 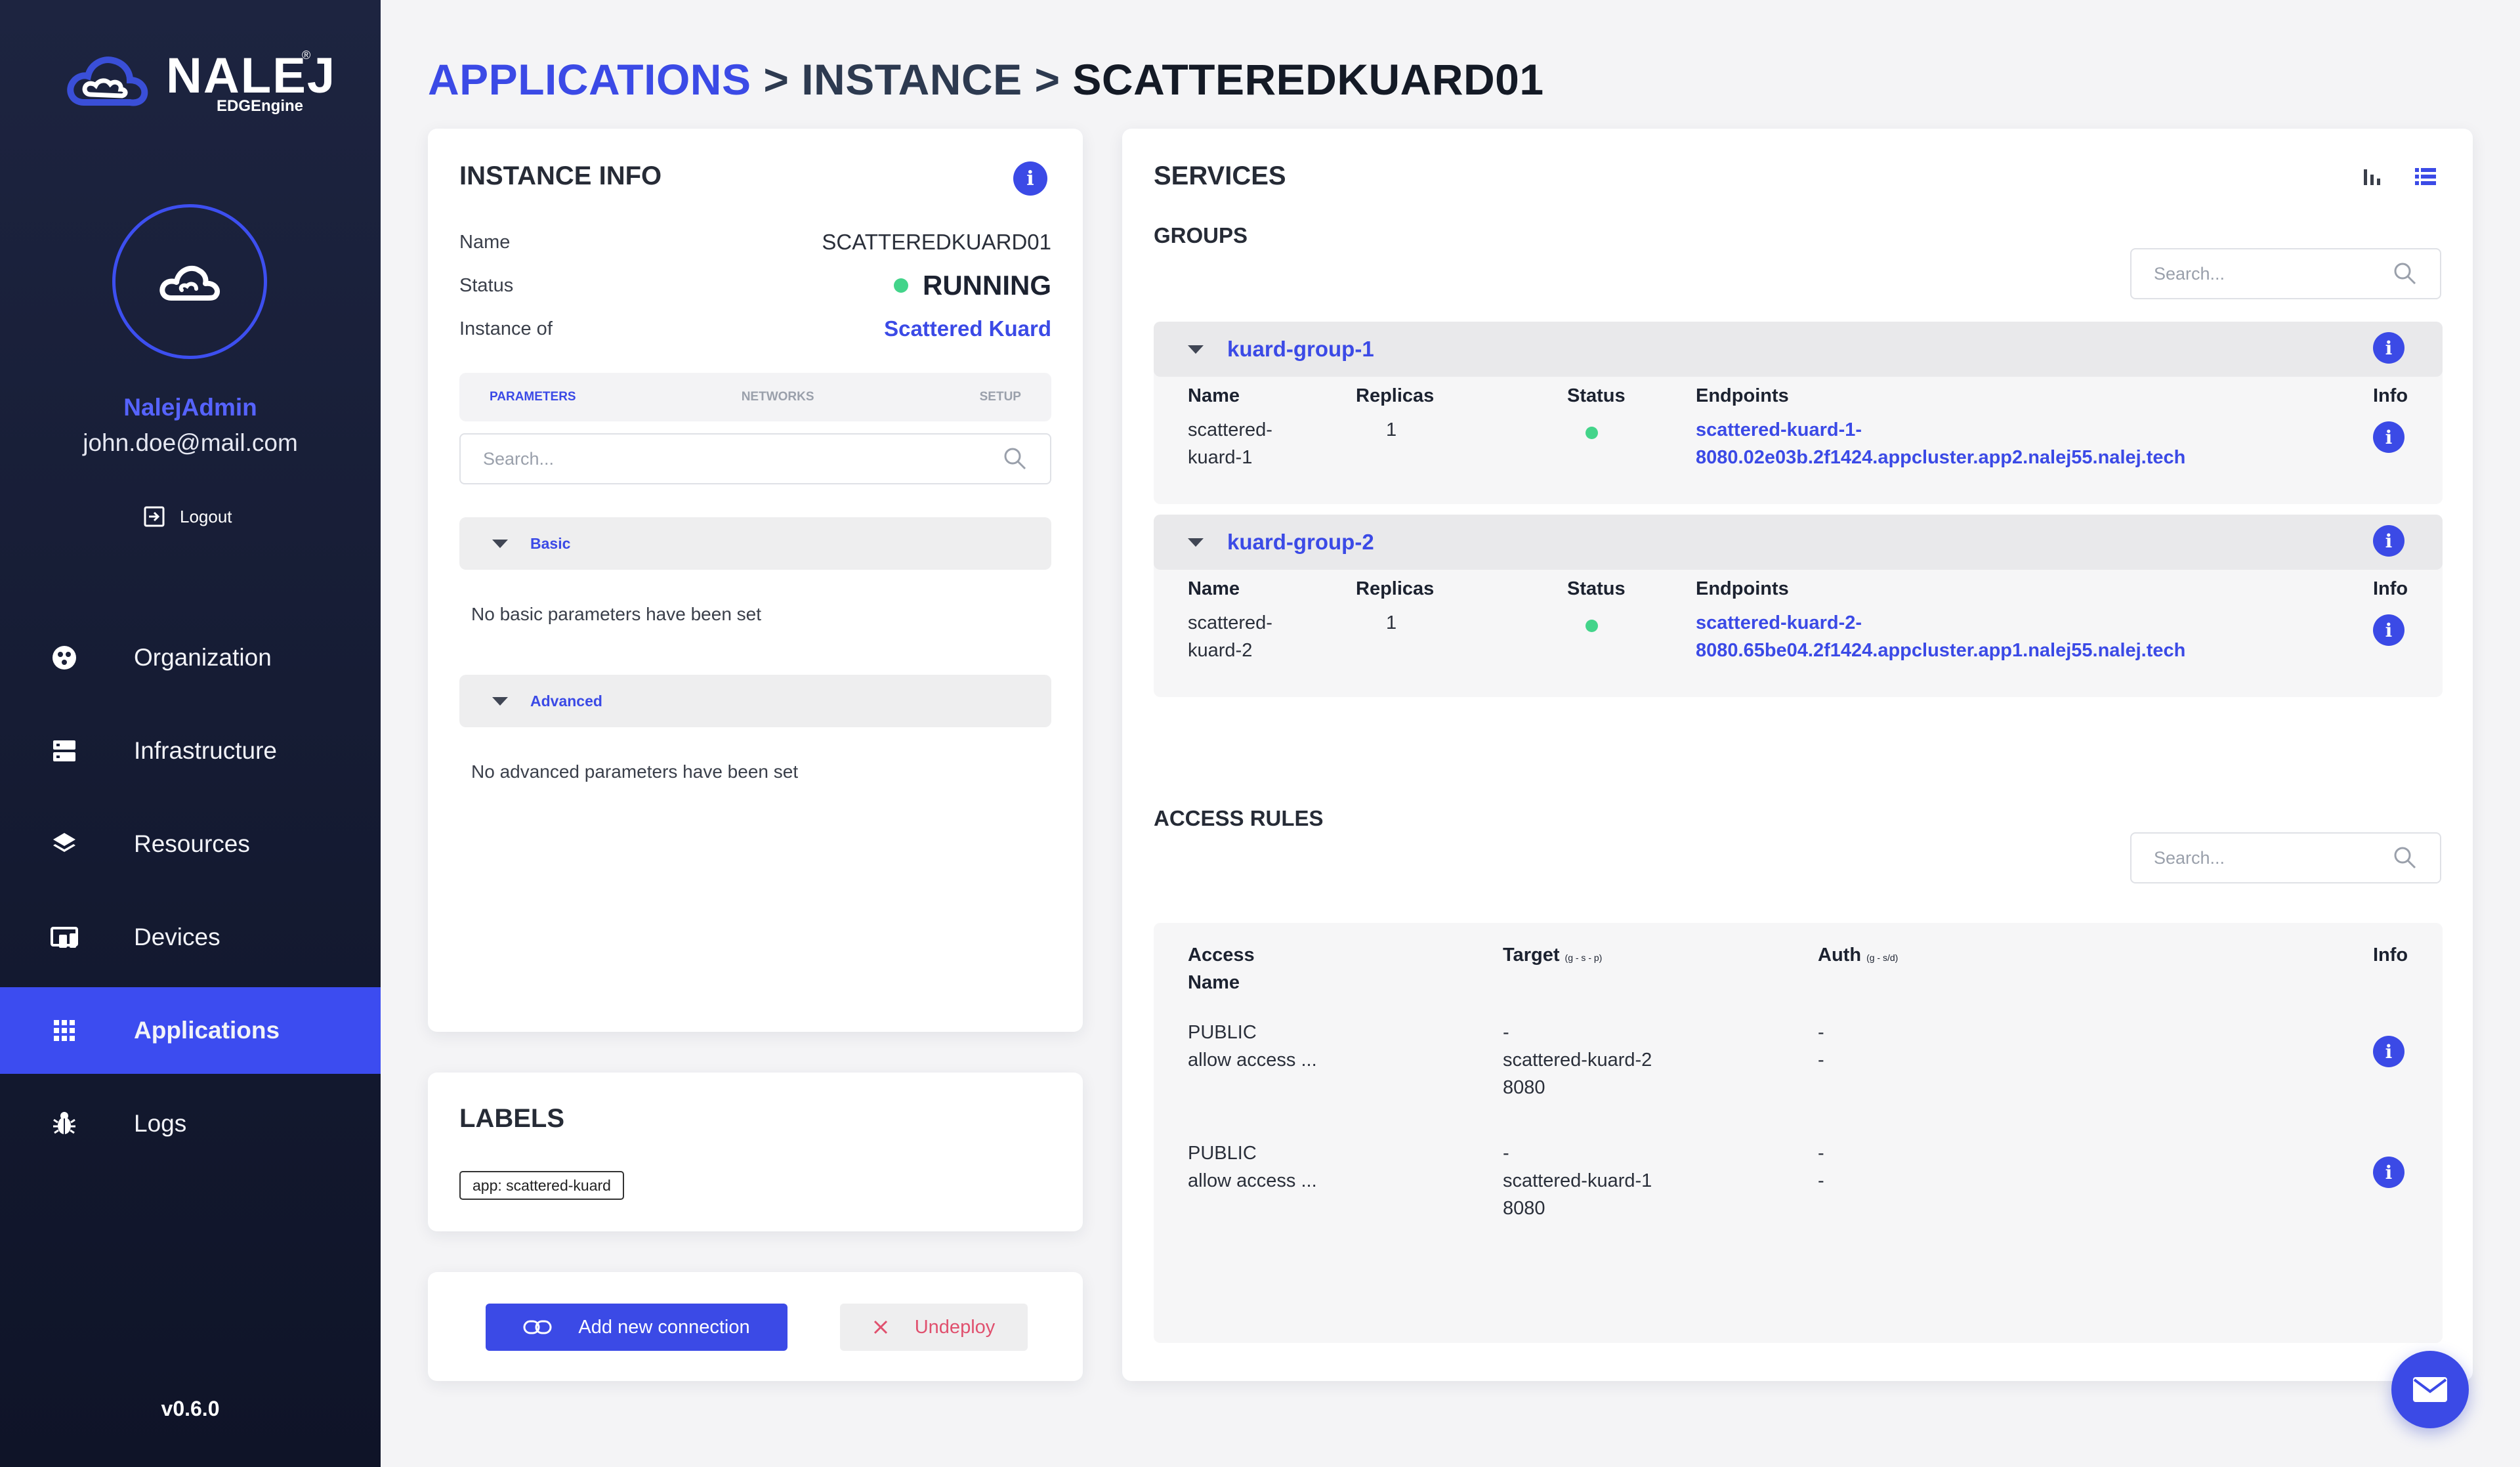 What do you see at coordinates (1583, 957) in the screenshot?
I see `target-header-note: (g - s - p)` at bounding box center [1583, 957].